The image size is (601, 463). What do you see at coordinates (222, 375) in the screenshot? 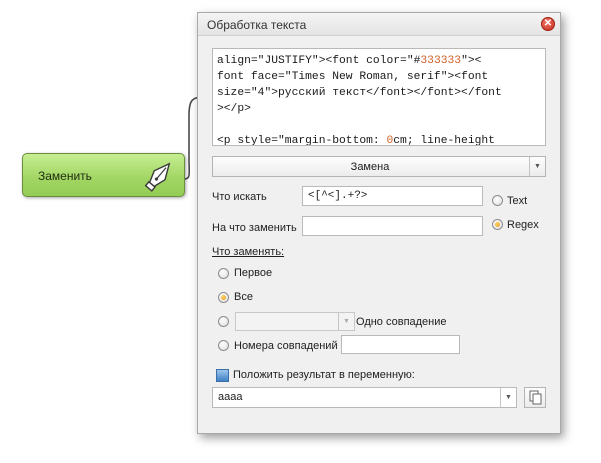
I see `save-to-variable-checkbox` at bounding box center [222, 375].